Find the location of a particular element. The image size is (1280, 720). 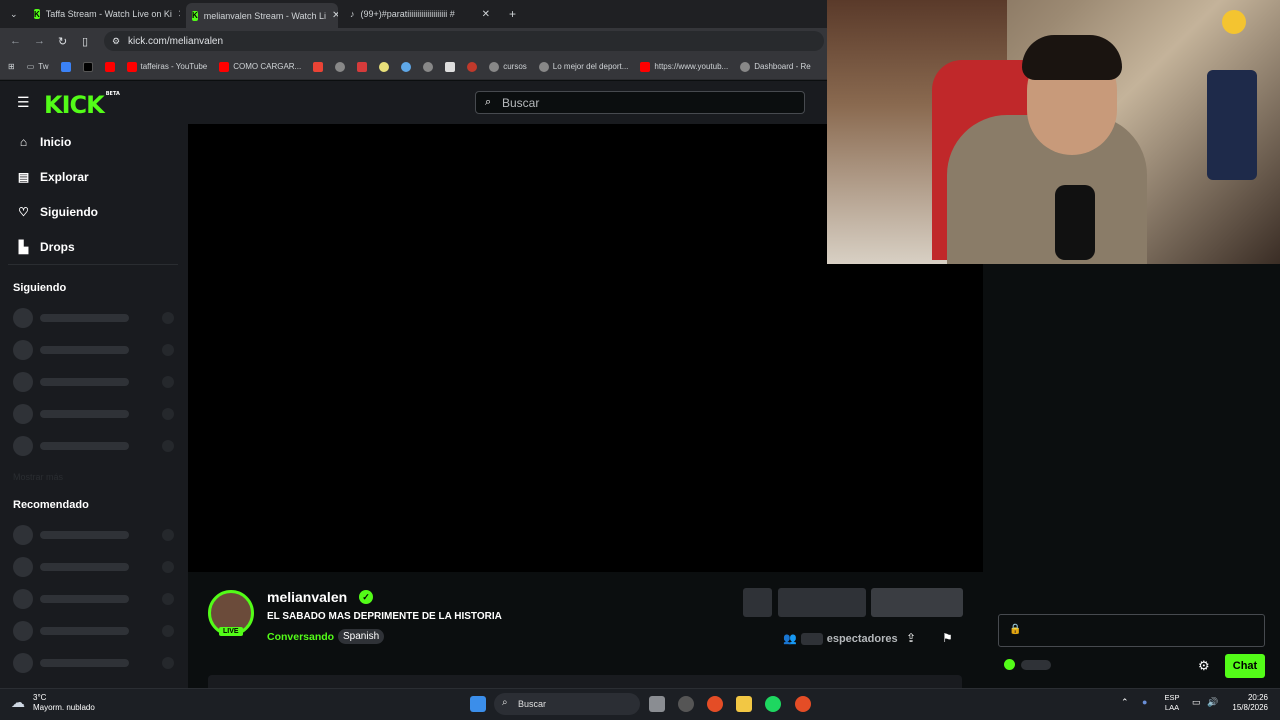

tab-label: melianvalen Stream - Watch Li is located at coordinates (264, 15).